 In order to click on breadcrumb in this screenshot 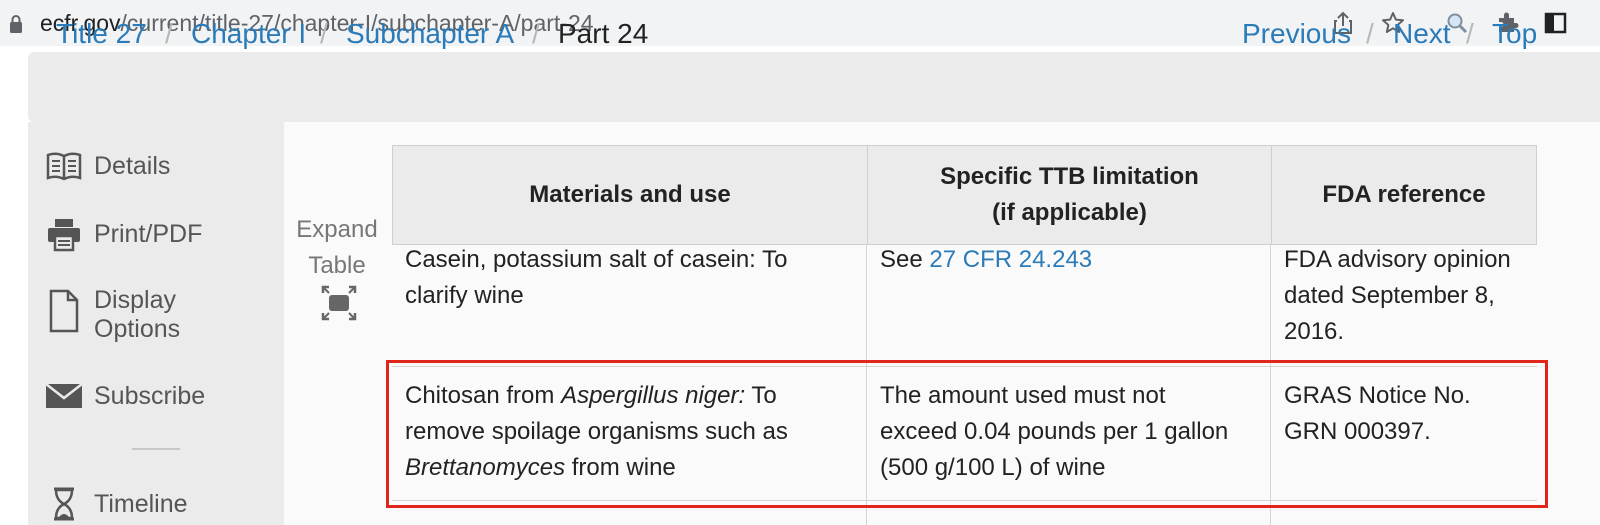, I will do `click(814, 87)`.